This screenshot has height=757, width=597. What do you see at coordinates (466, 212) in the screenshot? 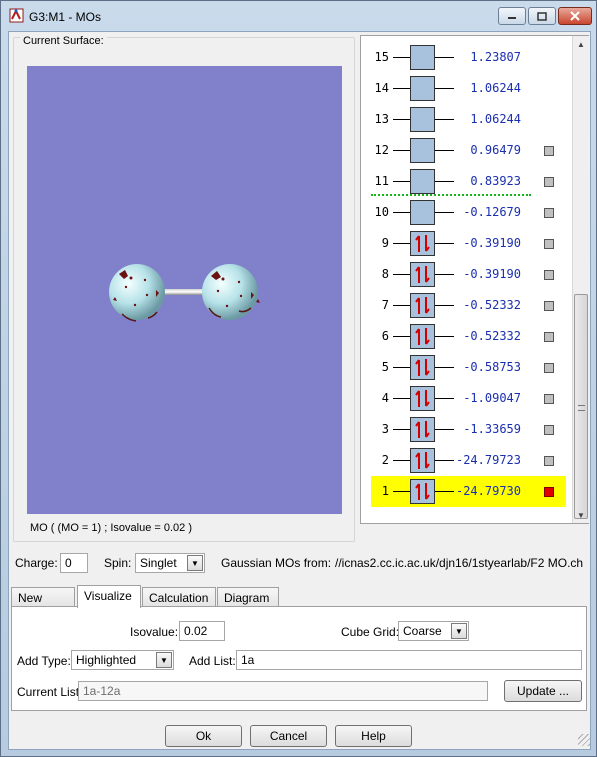
I see `mo-level-row: 10 -0.12679` at bounding box center [466, 212].